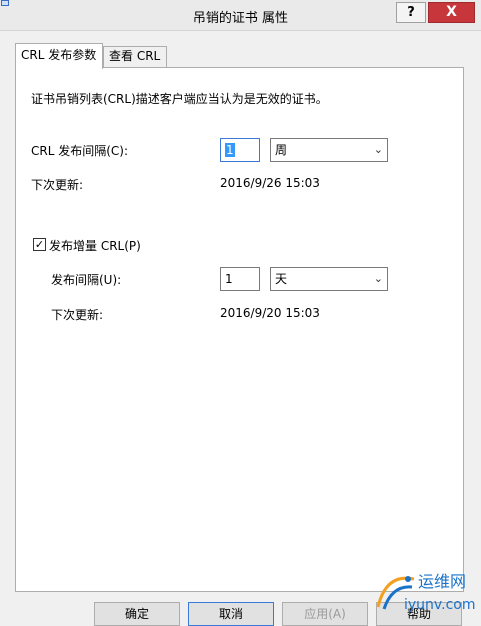 This screenshot has width=481, height=626. I want to click on delta-interval-input: 1, so click(240, 279).